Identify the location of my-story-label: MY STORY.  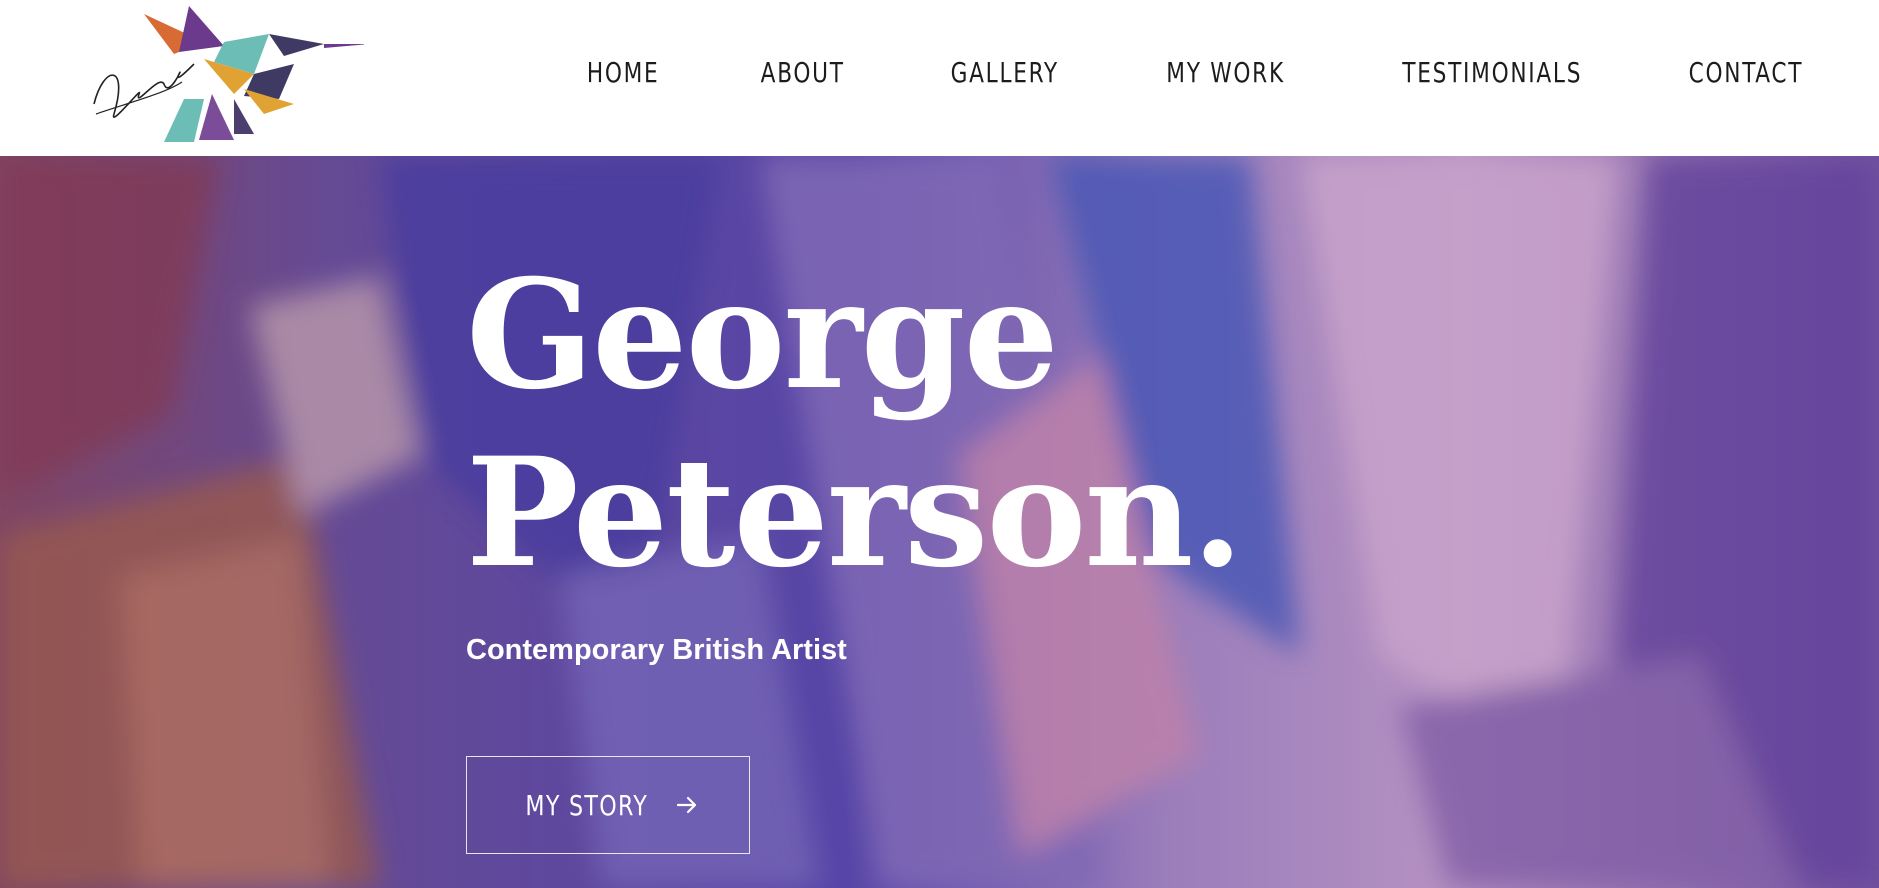
(587, 805).